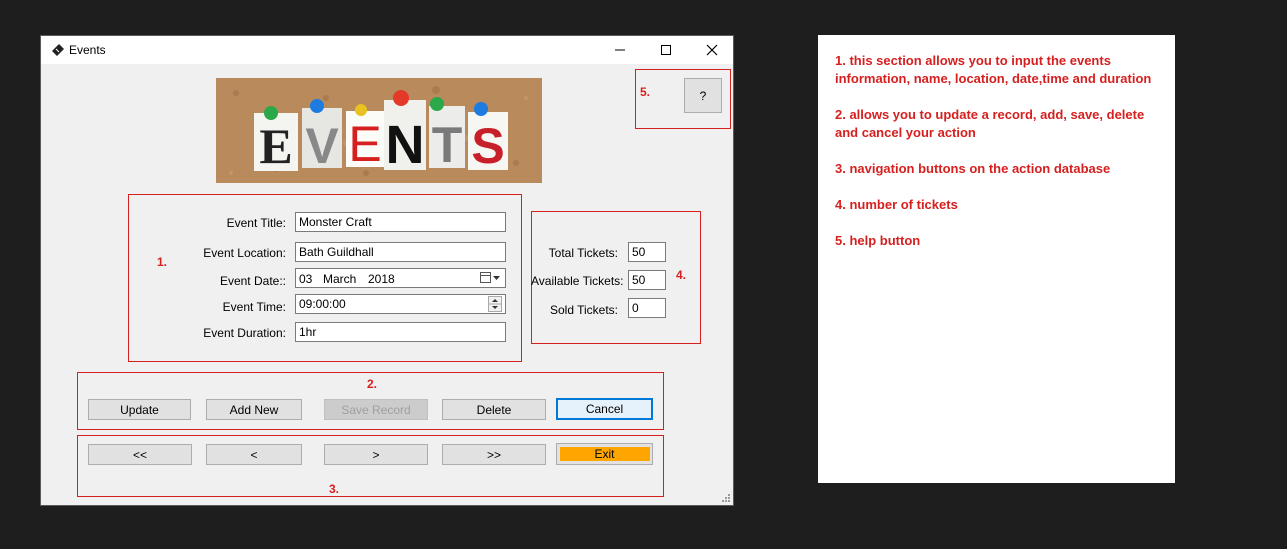 Image resolution: width=1287 pixels, height=549 pixels. I want to click on close-icon, so click(712, 50).